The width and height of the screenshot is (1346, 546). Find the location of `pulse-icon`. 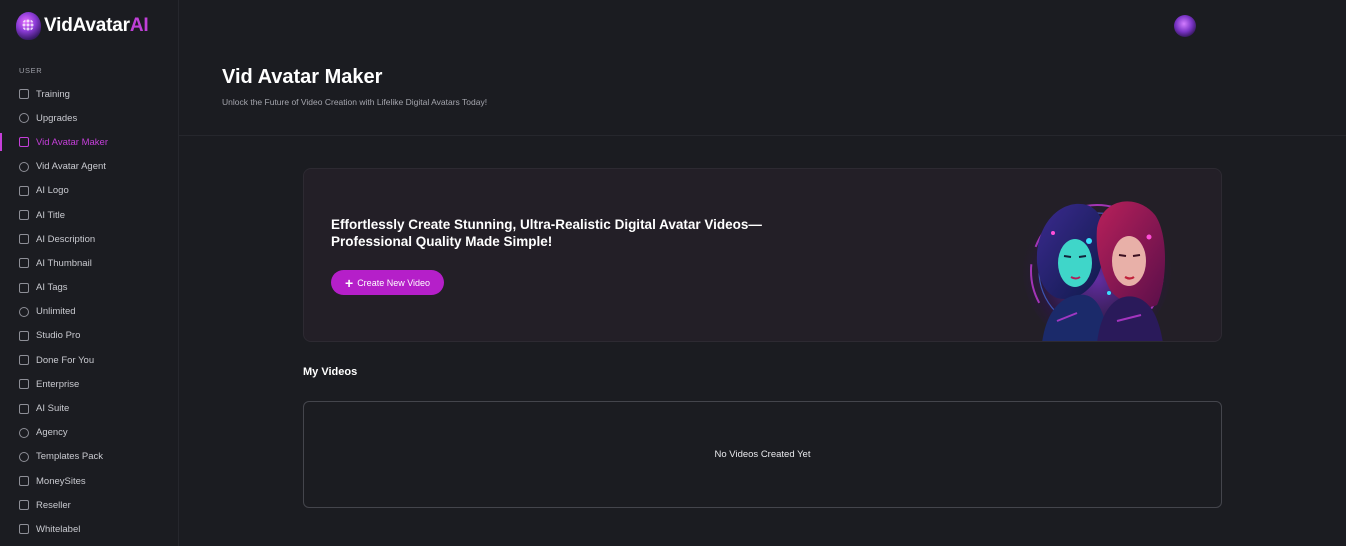

pulse-icon is located at coordinates (24, 408).